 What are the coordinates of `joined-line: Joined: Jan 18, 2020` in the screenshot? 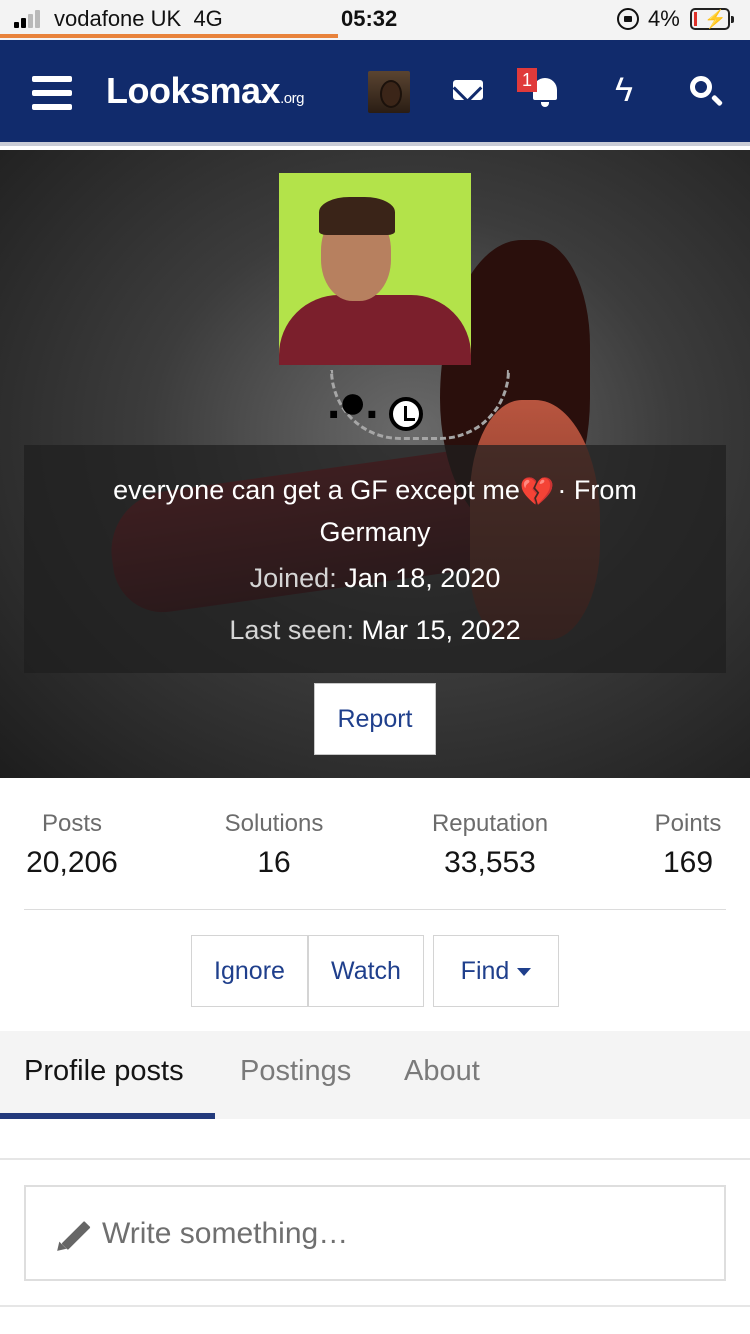 It's located at (375, 578).